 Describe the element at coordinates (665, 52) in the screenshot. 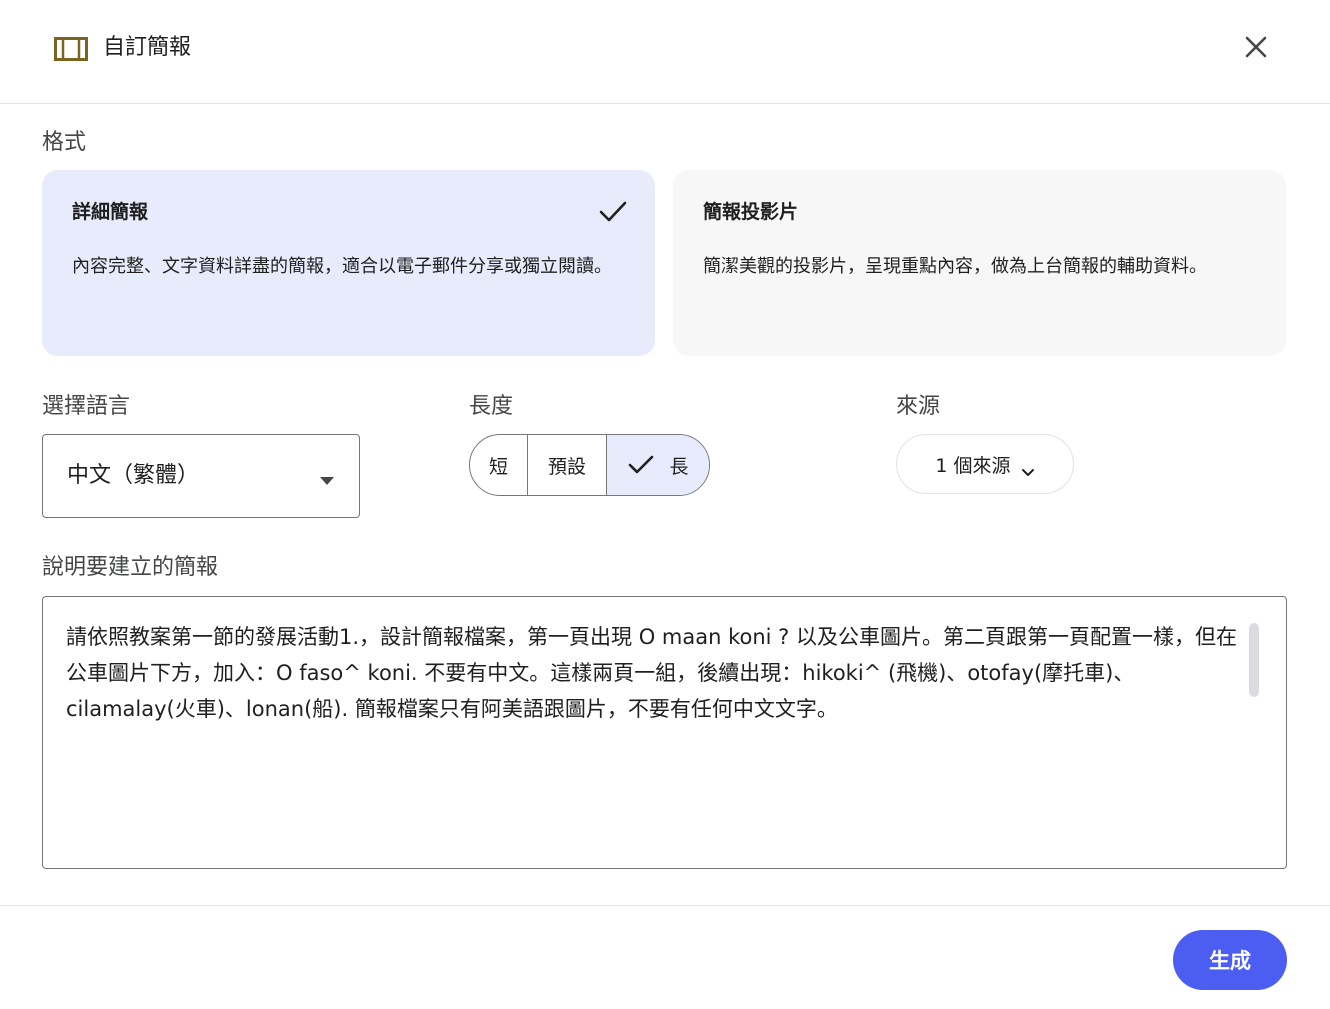

I see `dialog-header: 自訂簡報` at that location.